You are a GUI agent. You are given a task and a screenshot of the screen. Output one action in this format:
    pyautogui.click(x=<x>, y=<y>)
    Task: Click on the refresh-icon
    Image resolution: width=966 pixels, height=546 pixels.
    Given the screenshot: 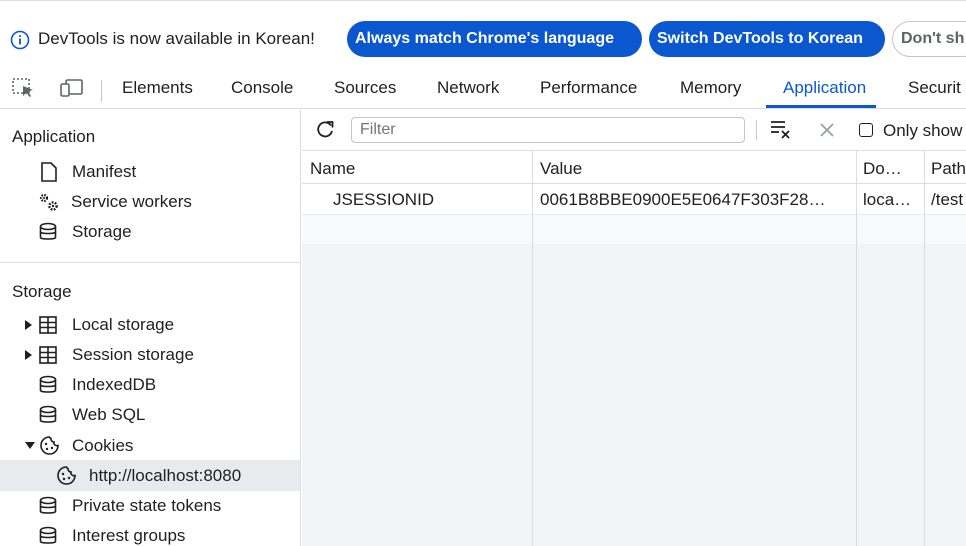 What is the action you would take?
    pyautogui.click(x=325, y=130)
    